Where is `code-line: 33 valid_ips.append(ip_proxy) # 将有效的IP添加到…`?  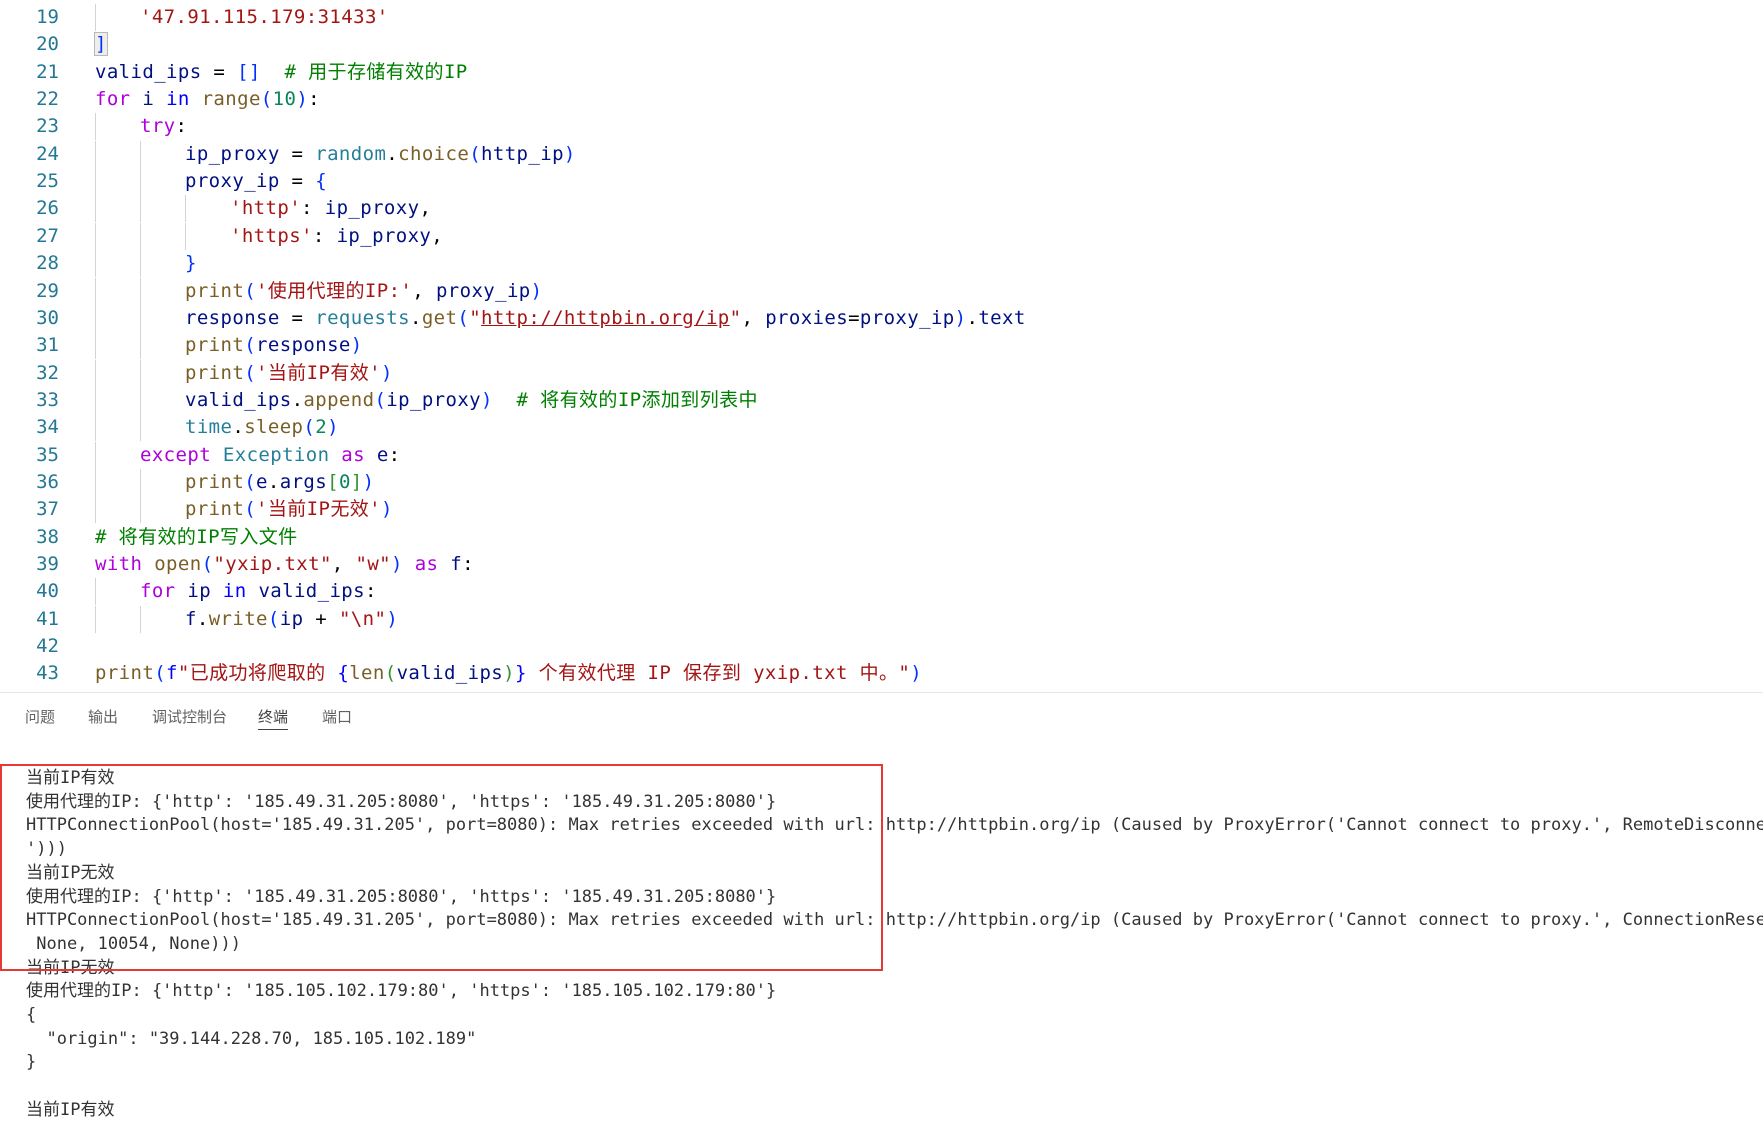
code-line: 33 valid_ips.append(ip_proxy) # 将有效的IP添加到… is located at coordinates (881, 400).